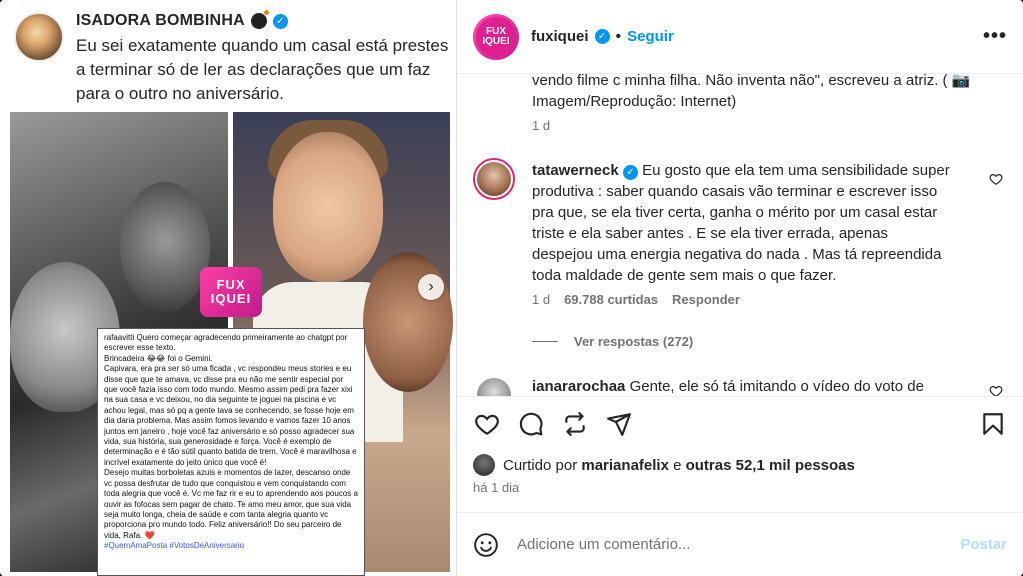 Image resolution: width=1023 pixels, height=576 pixels. I want to click on repost-icon, so click(575, 423).